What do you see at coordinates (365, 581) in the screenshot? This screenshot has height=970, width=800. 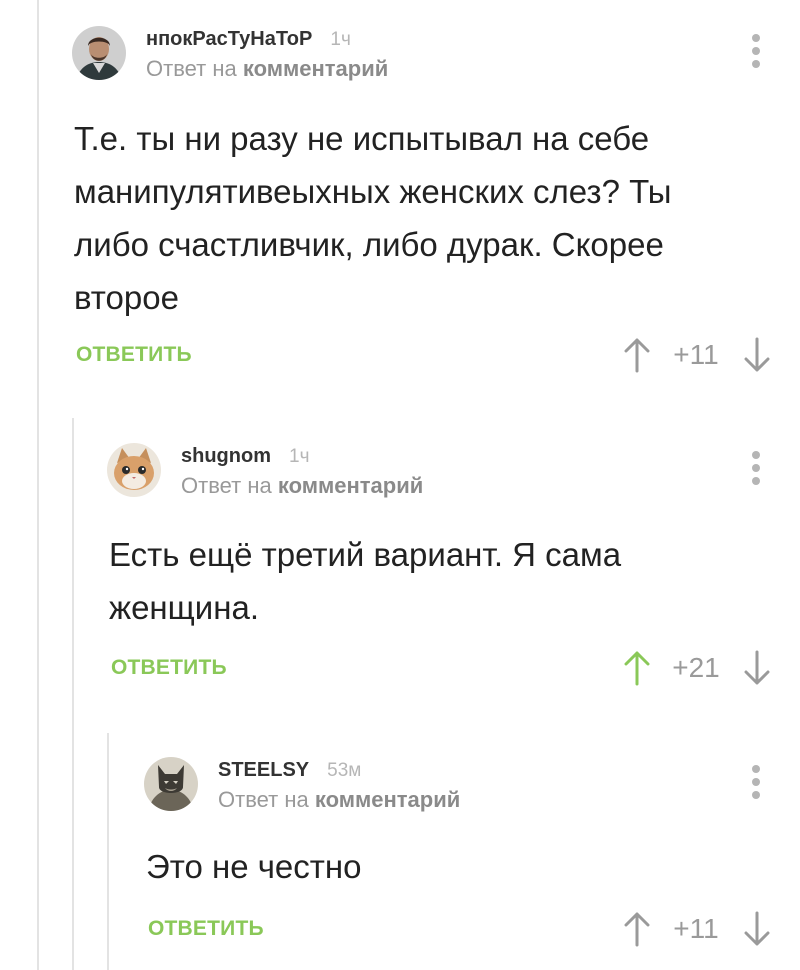 I see `comment-text: Есть ещё третий вариант. Я сама женщина.` at bounding box center [365, 581].